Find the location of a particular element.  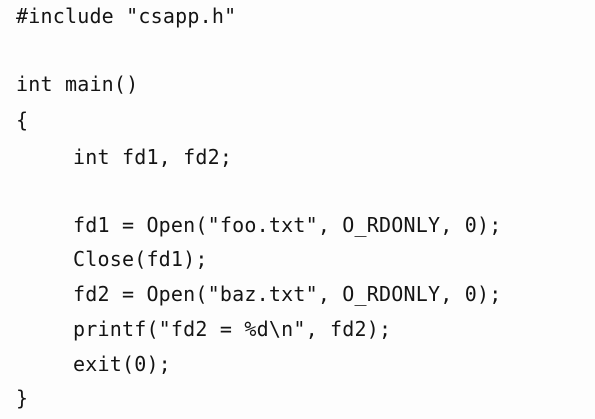

code-line-declarations: int fd1, fd2; is located at coordinates (153, 157).